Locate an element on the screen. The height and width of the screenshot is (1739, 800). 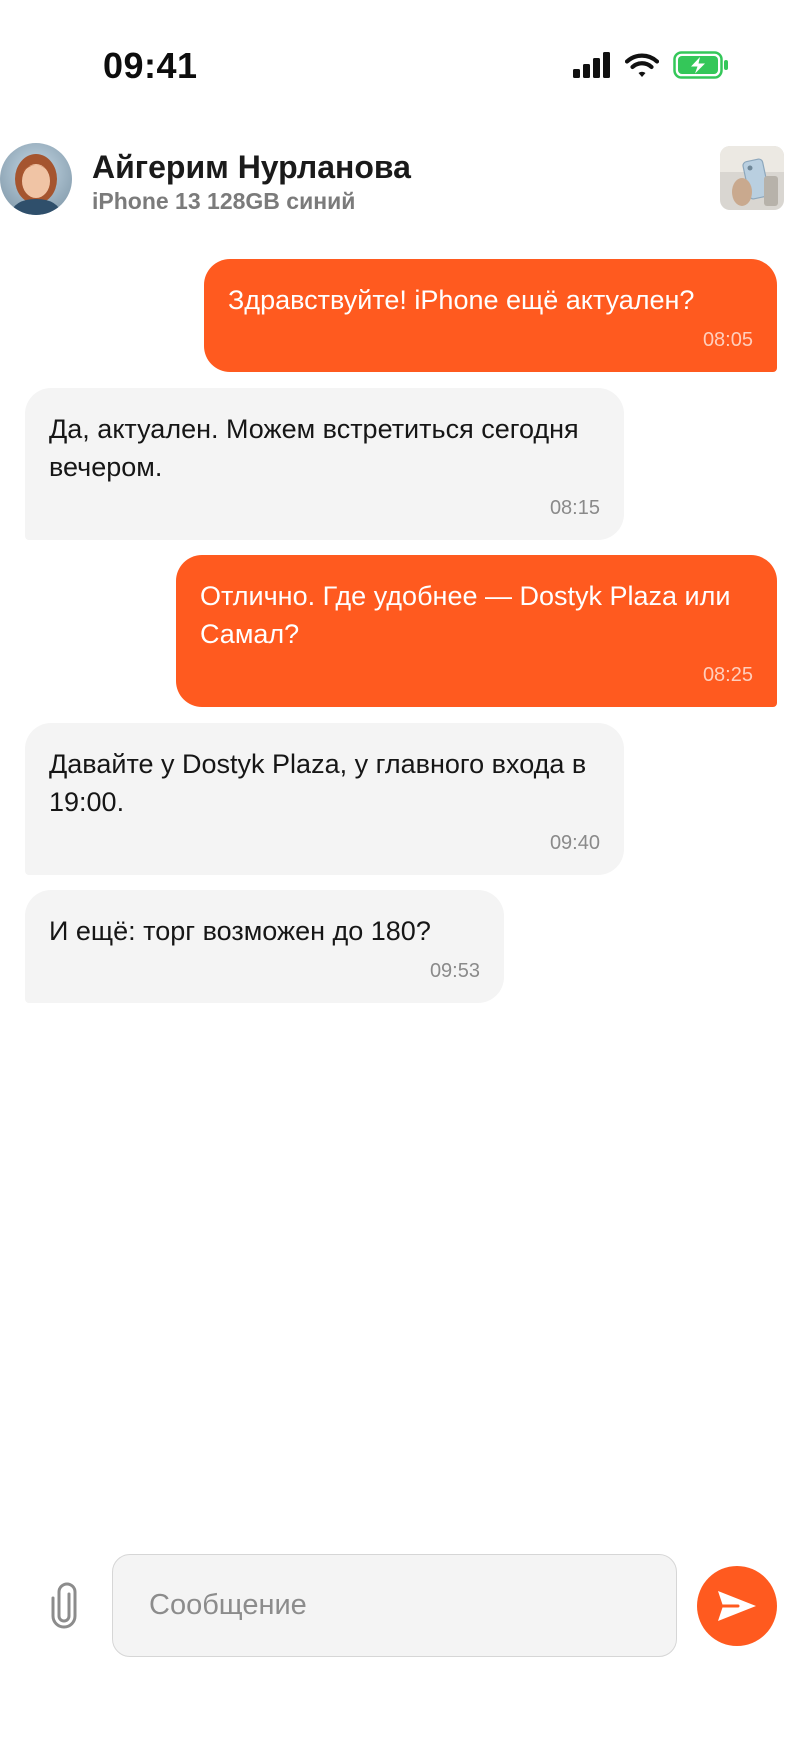
chat-header: Айгерим Нурланова iPhone 13 128GB синий is located at coordinates (400, 178).